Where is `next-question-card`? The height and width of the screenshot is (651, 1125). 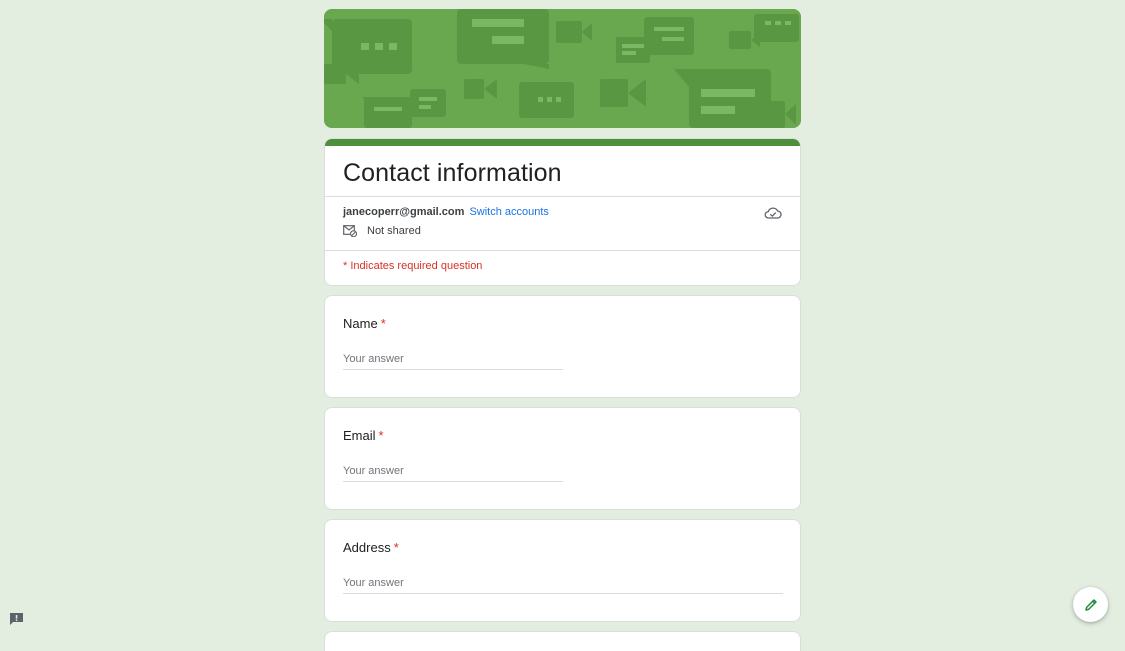 next-question-card is located at coordinates (562, 641).